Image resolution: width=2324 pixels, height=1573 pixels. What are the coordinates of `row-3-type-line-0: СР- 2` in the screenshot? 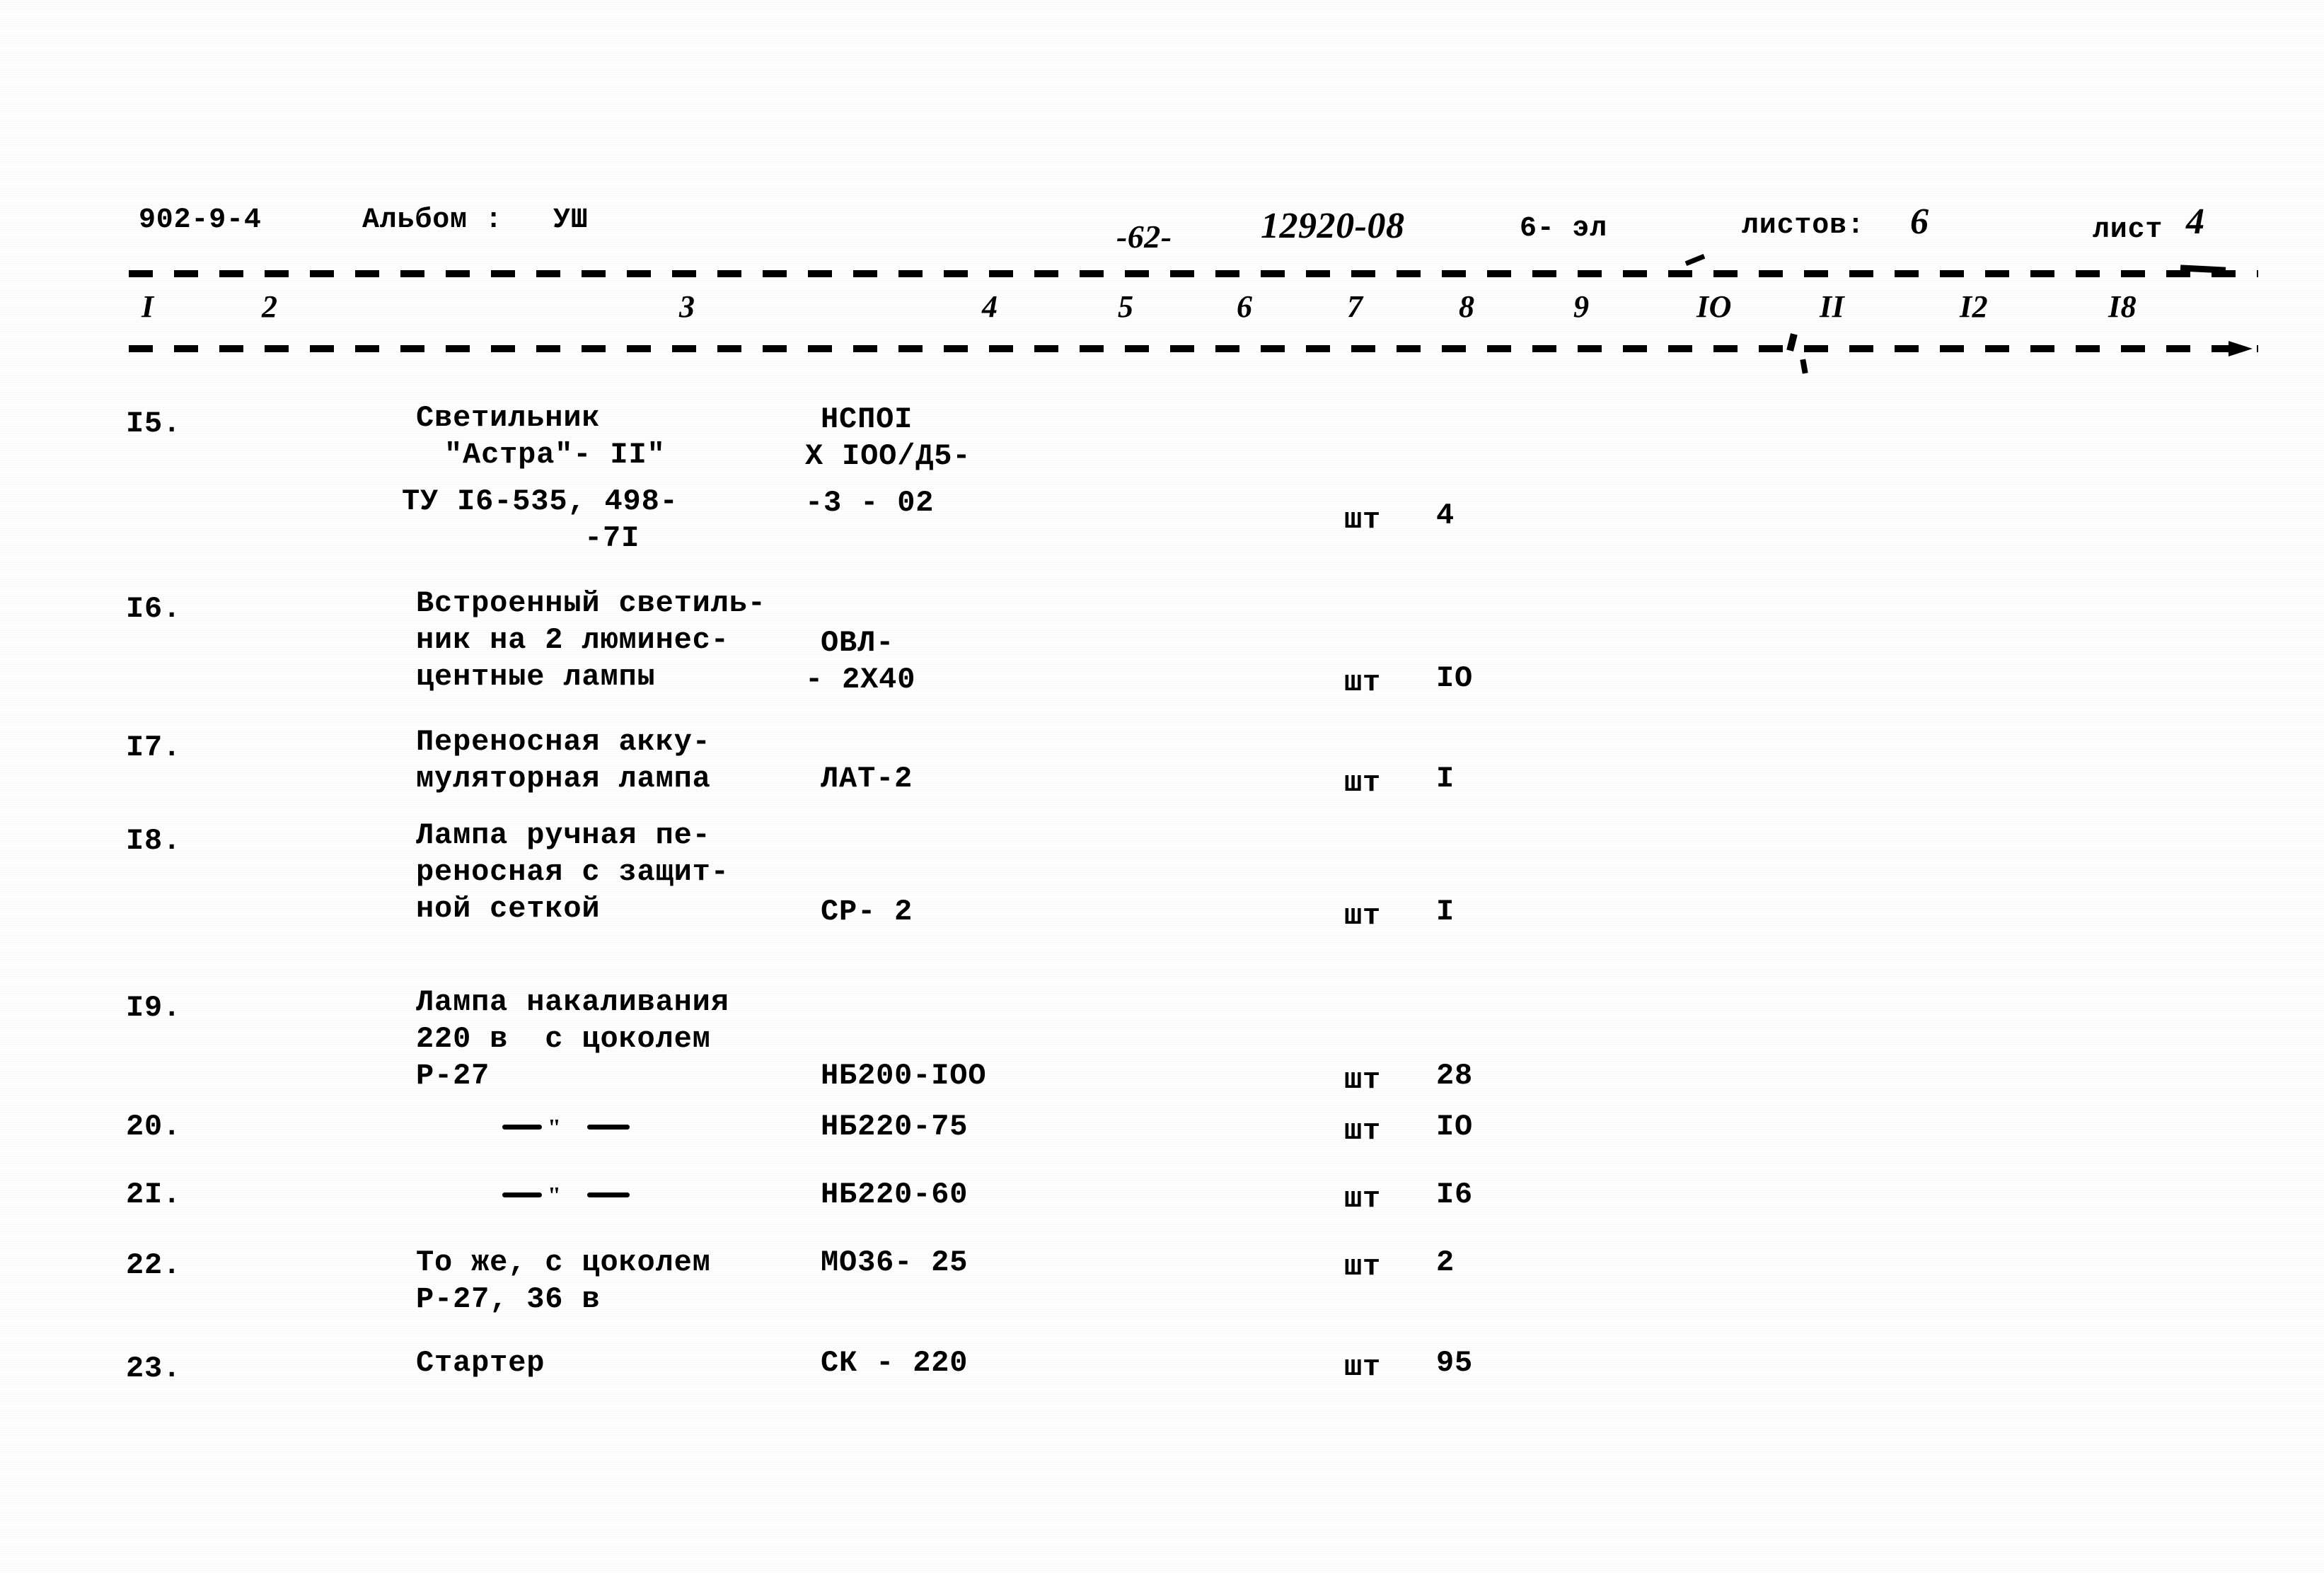 It's located at (867, 912).